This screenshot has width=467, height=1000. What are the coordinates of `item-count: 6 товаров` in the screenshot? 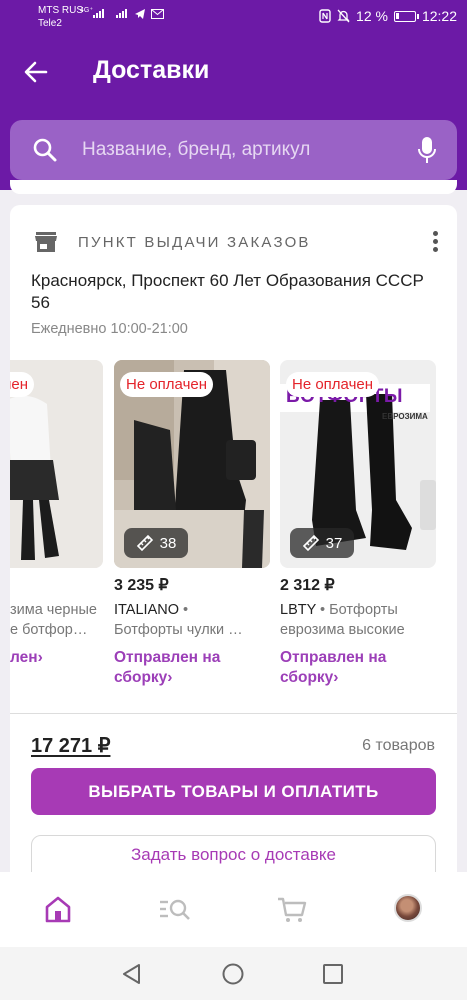 It's located at (398, 745).